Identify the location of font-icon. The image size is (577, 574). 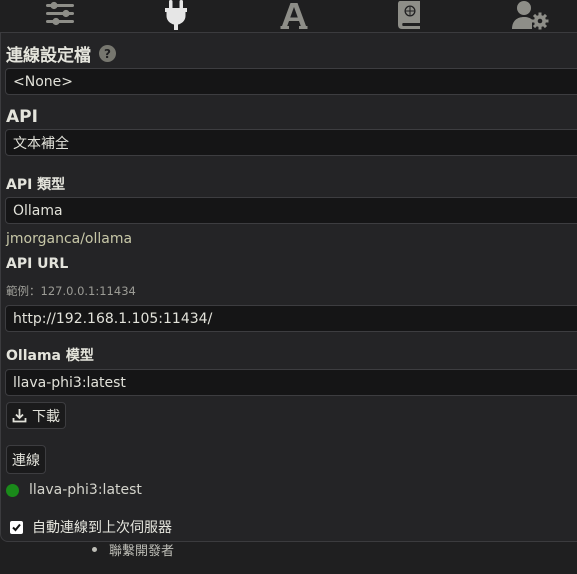
(294, 16).